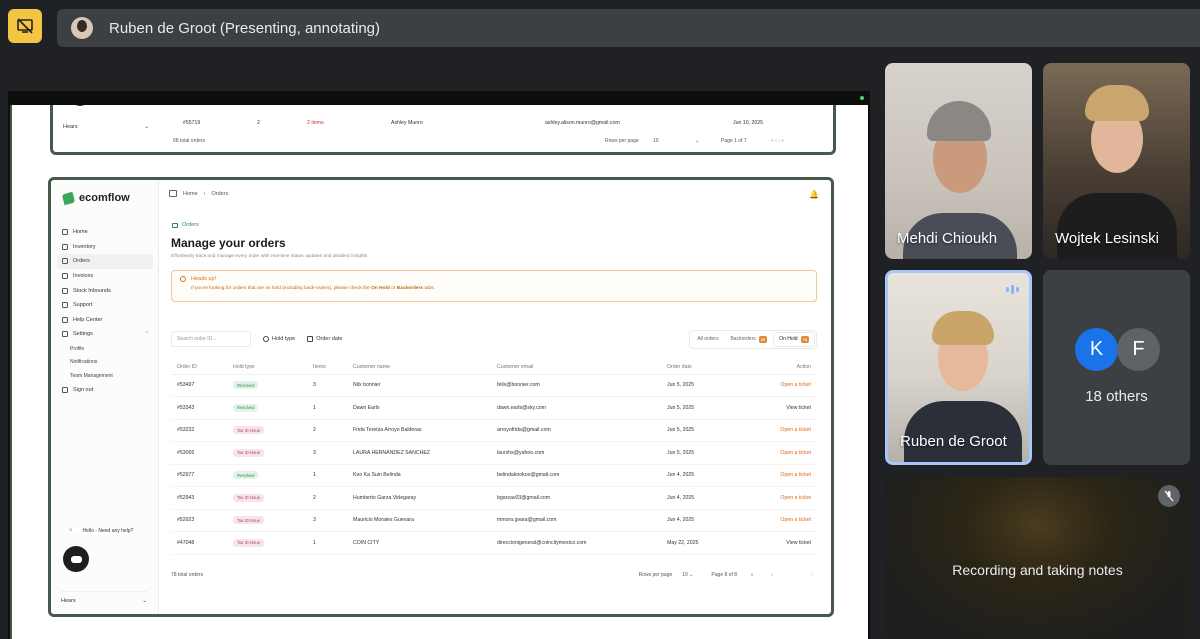  Describe the element at coordinates (707, 339) in the screenshot. I see `tab-all-orders: All orders` at that location.